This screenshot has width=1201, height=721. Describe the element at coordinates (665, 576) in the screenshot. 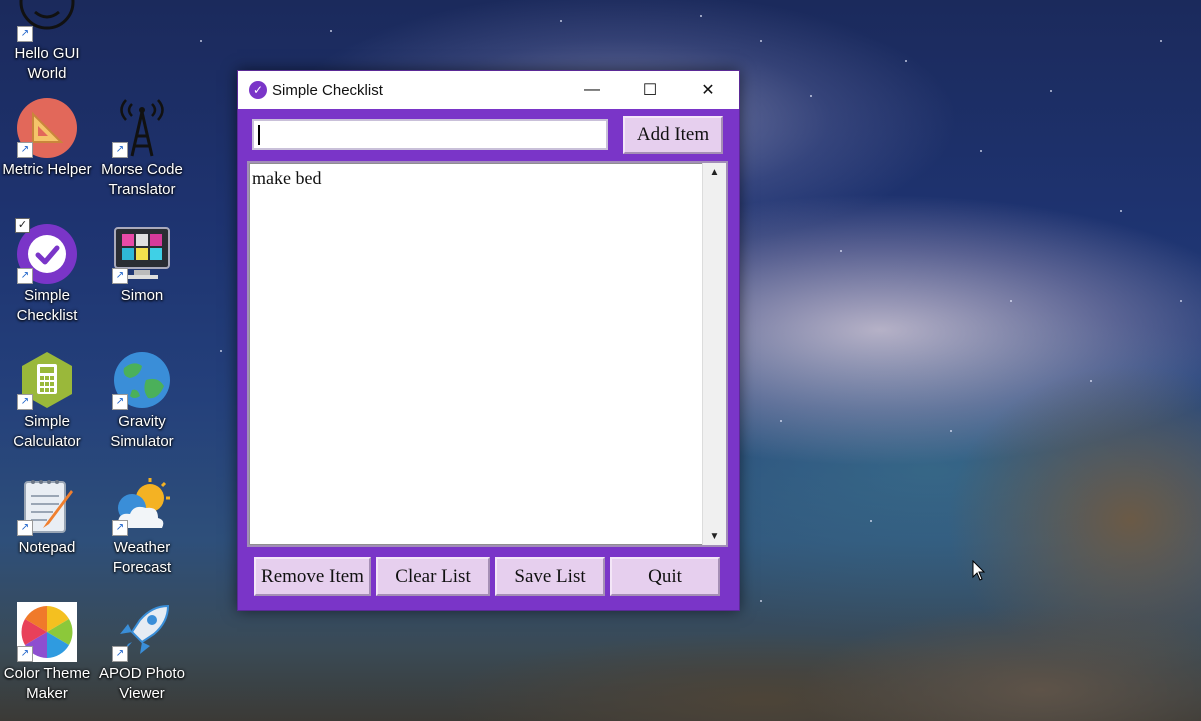

I see `quit-button: Quit` at that location.